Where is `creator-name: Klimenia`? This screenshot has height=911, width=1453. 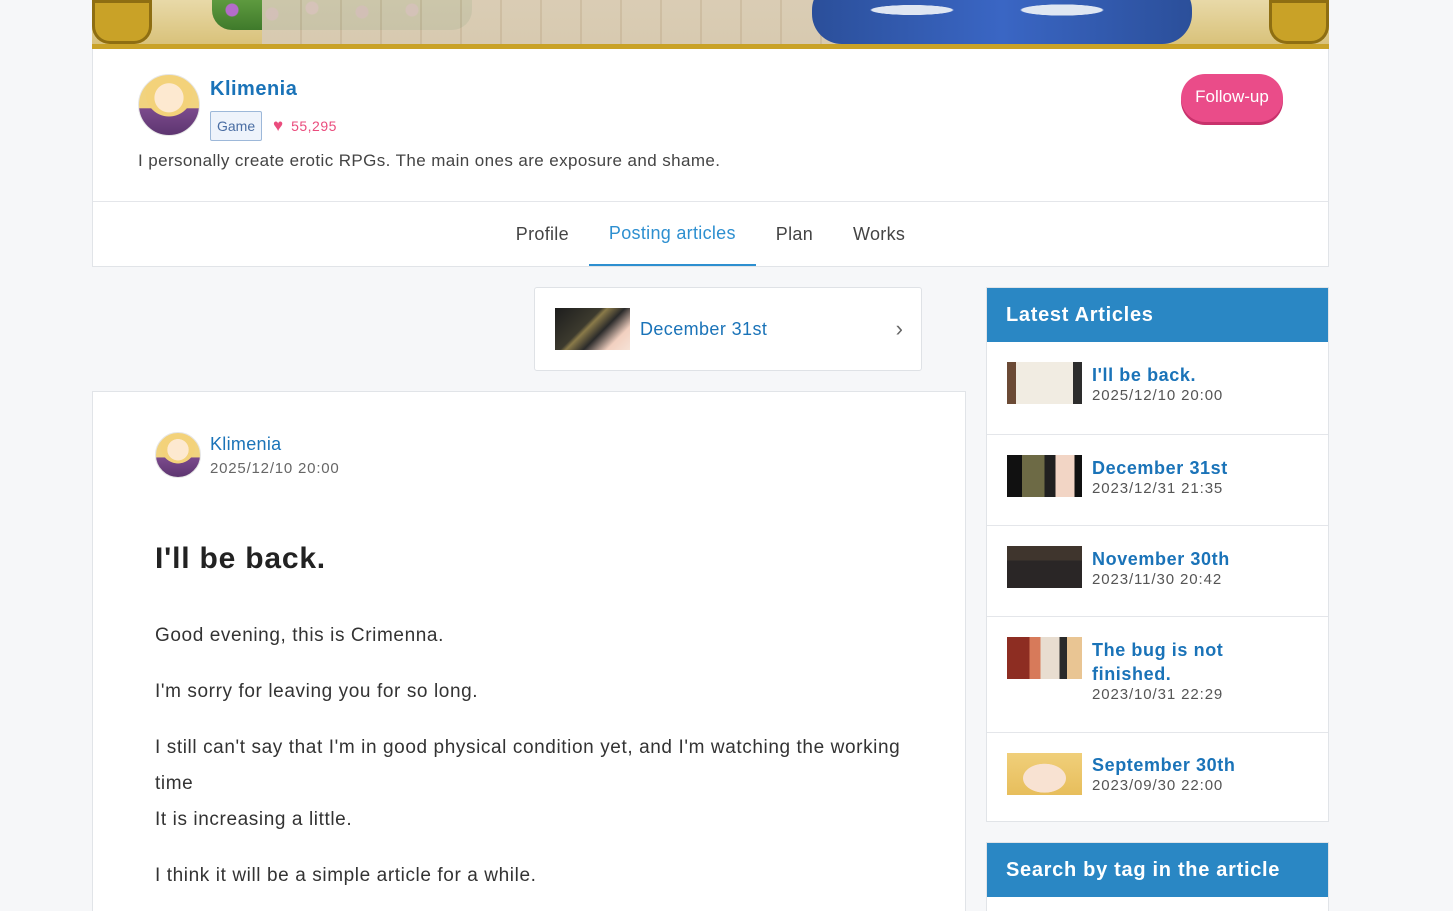 creator-name: Klimenia is located at coordinates (253, 89).